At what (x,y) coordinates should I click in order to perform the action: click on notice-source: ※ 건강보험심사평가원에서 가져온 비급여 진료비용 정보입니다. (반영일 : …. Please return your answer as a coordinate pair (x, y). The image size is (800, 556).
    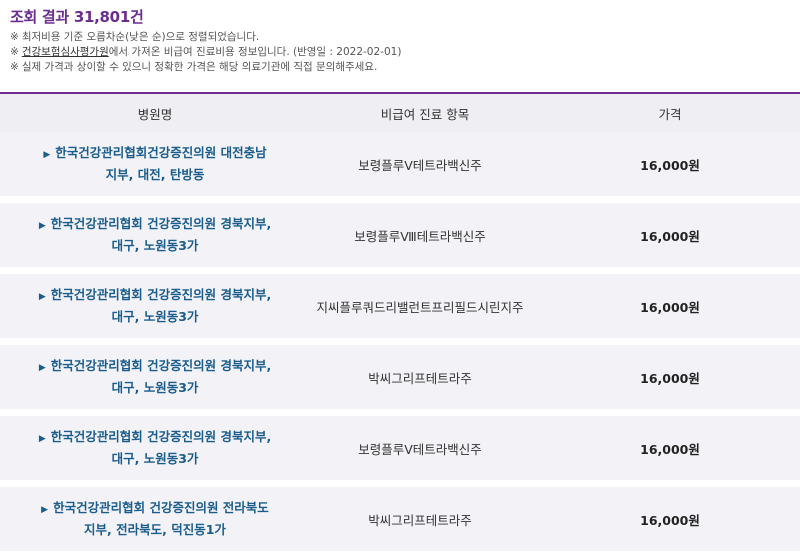
    Looking at the image, I should click on (400, 52).